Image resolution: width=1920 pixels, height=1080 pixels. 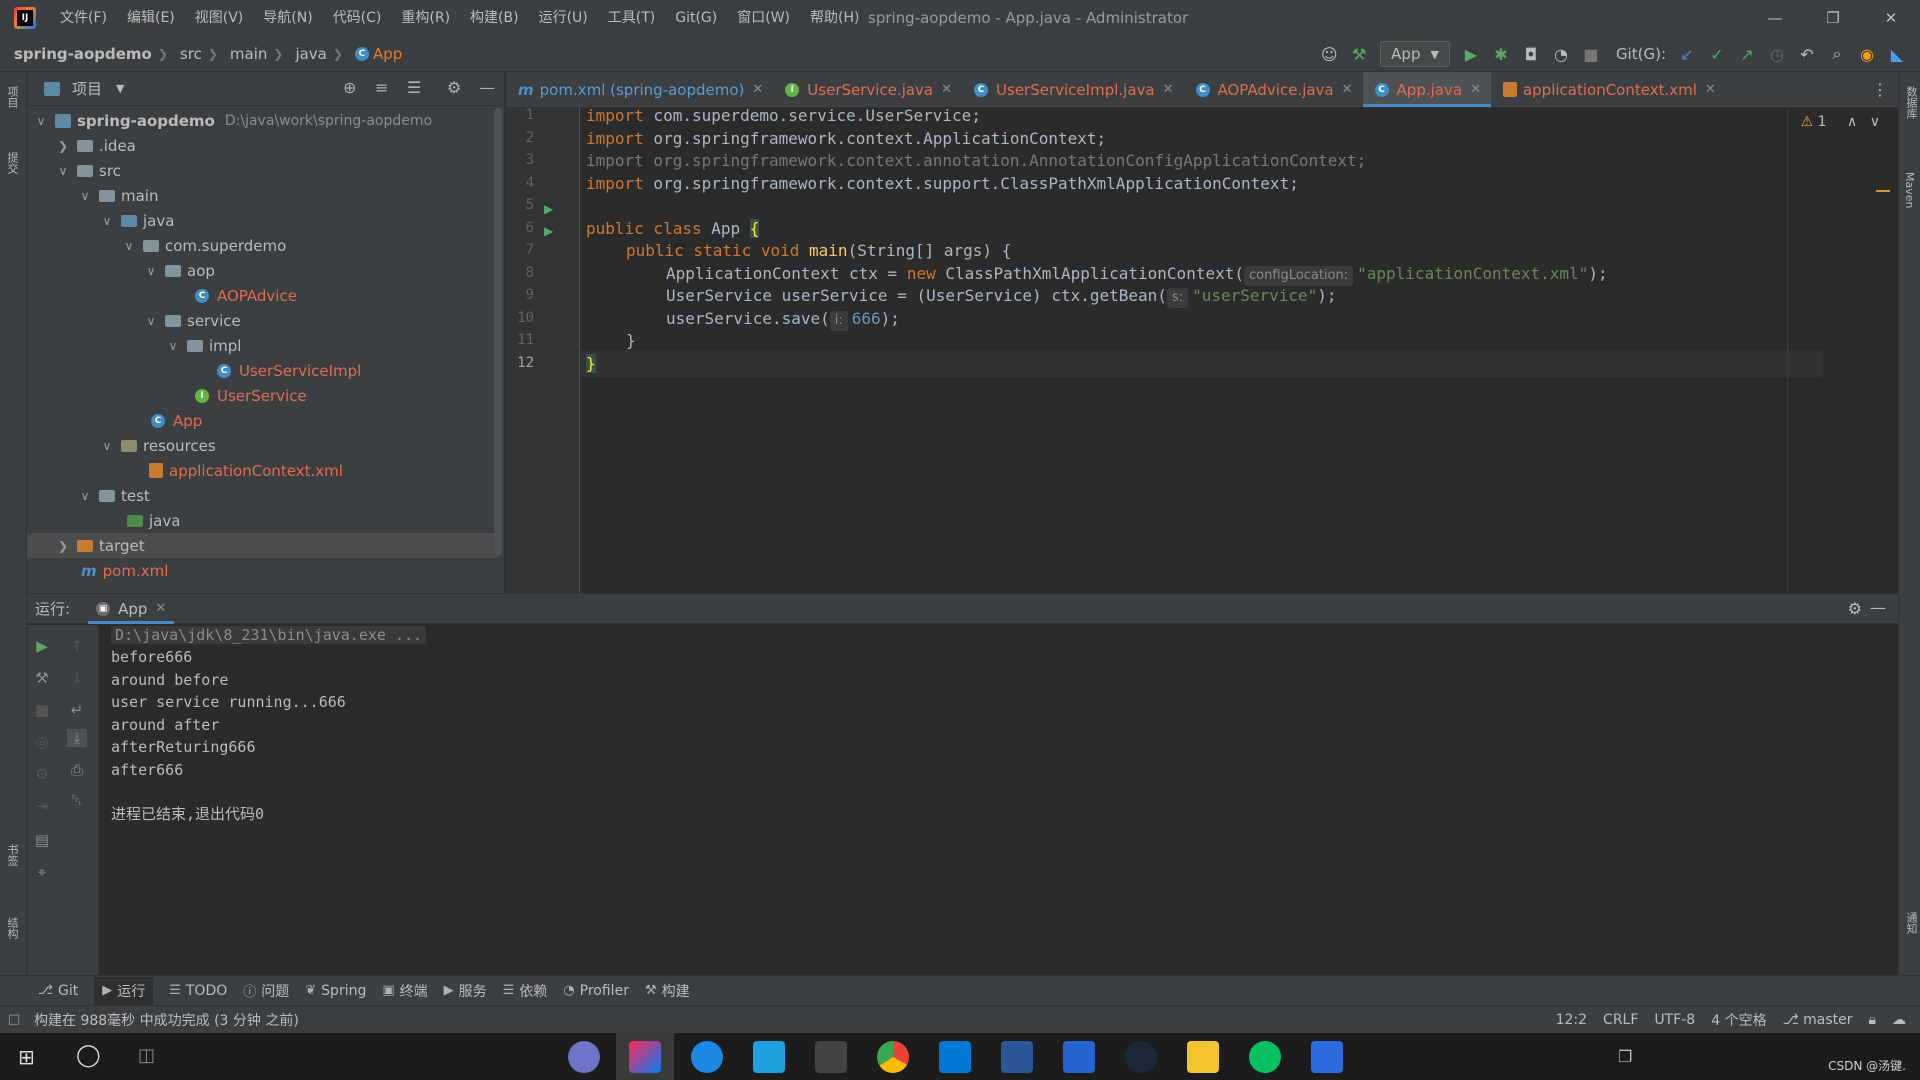 I want to click on menu-navigate: 导航(N), so click(x=287, y=18).